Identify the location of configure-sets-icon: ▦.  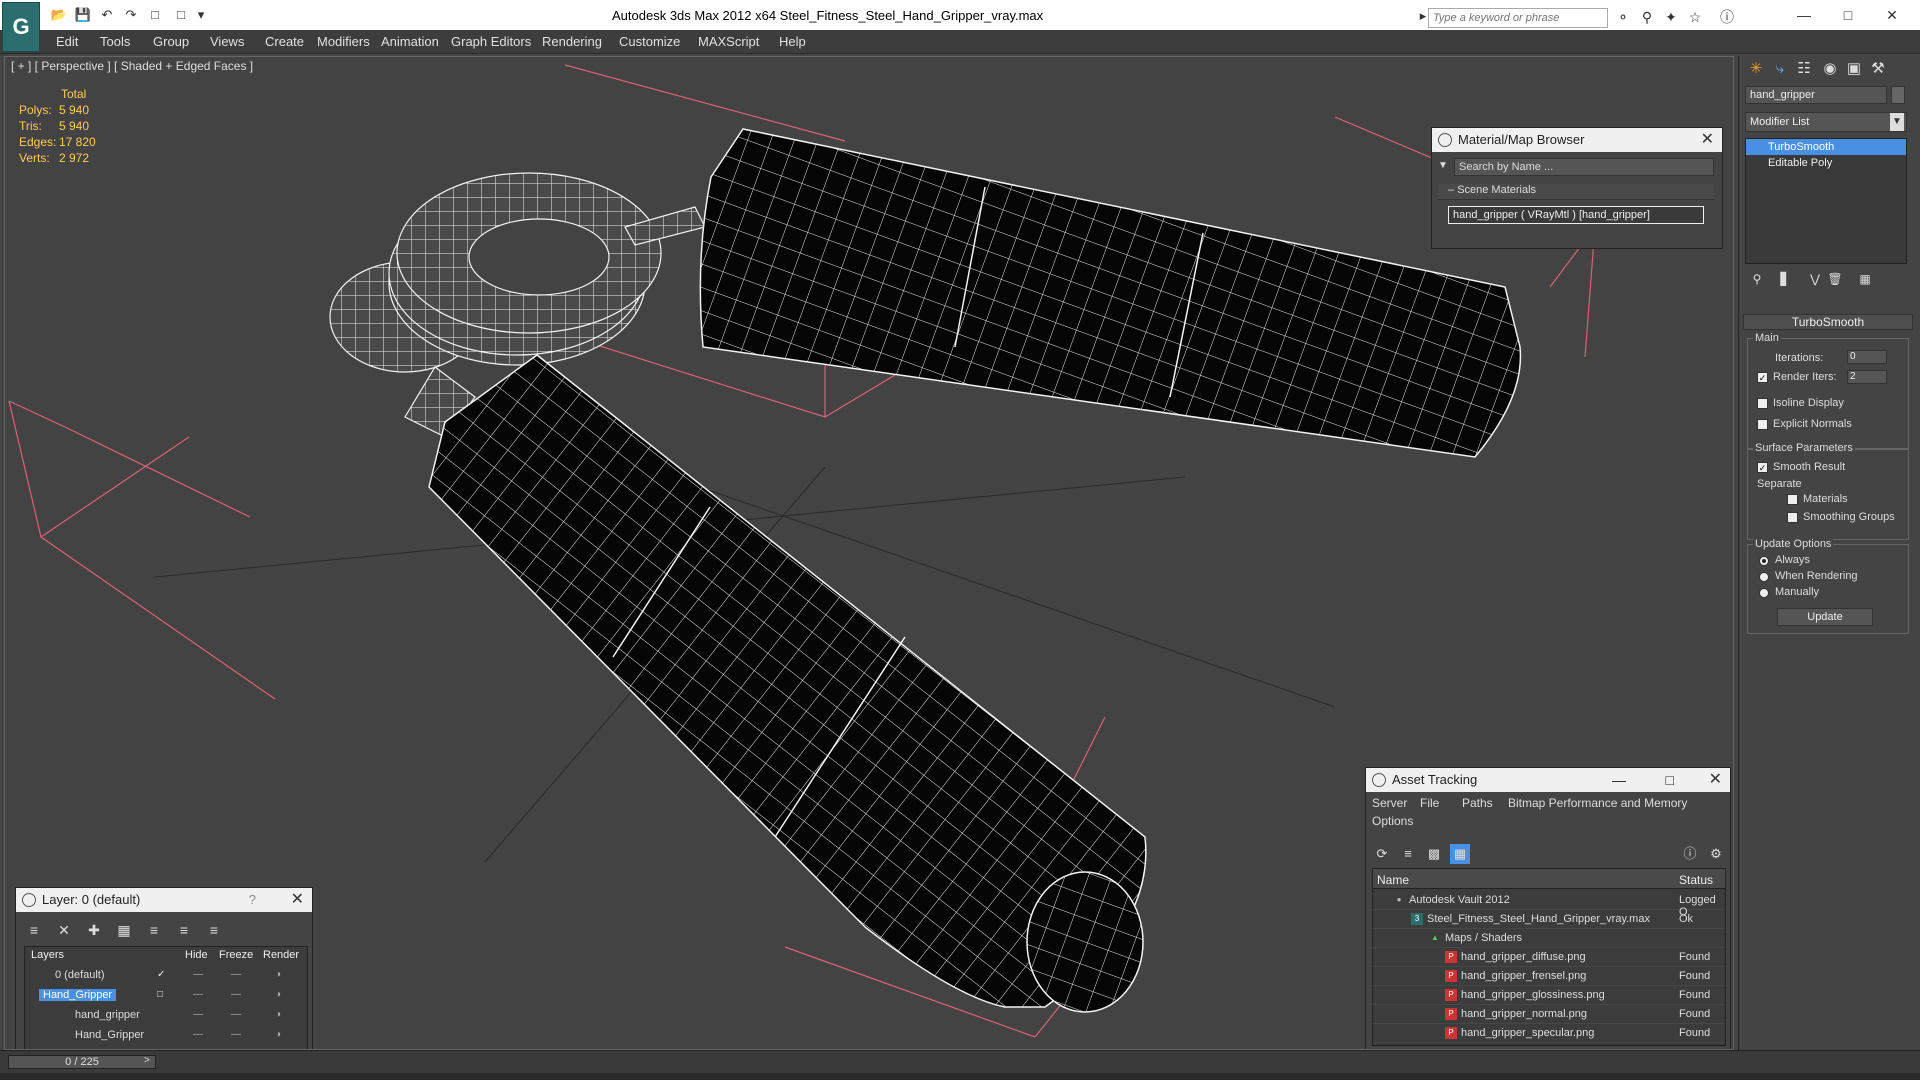
(1865, 280).